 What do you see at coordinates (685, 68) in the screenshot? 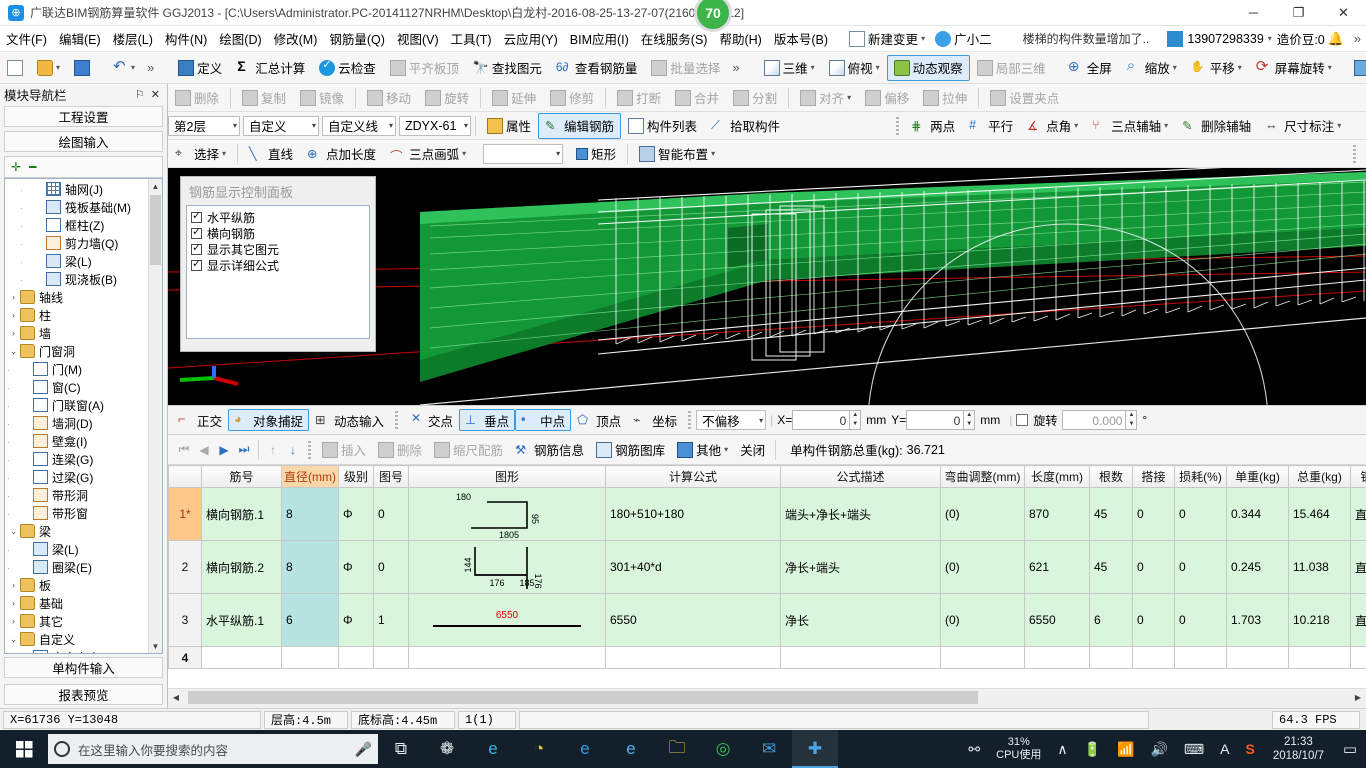
I see `batch-select-button: 批量选择` at bounding box center [685, 68].